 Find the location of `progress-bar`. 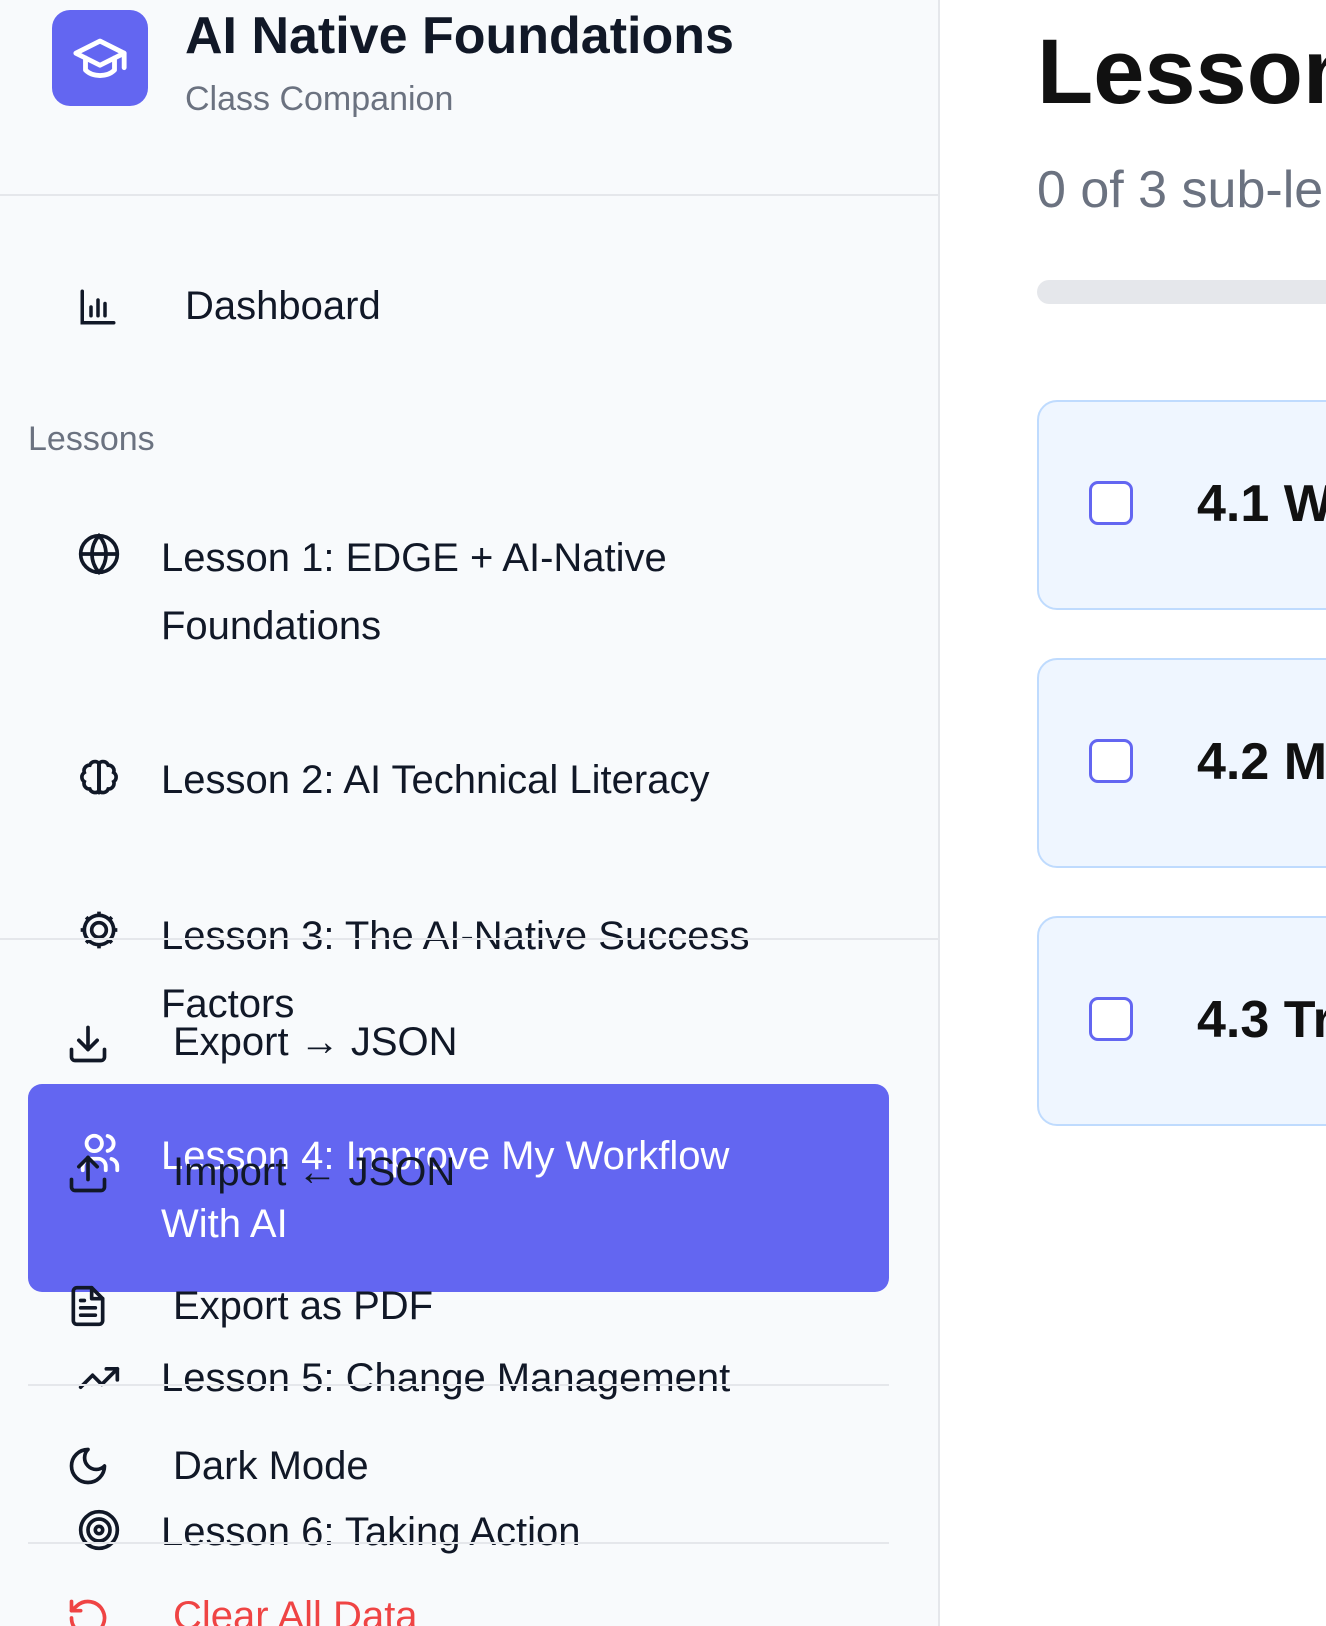

progress-bar is located at coordinates (1181, 292).